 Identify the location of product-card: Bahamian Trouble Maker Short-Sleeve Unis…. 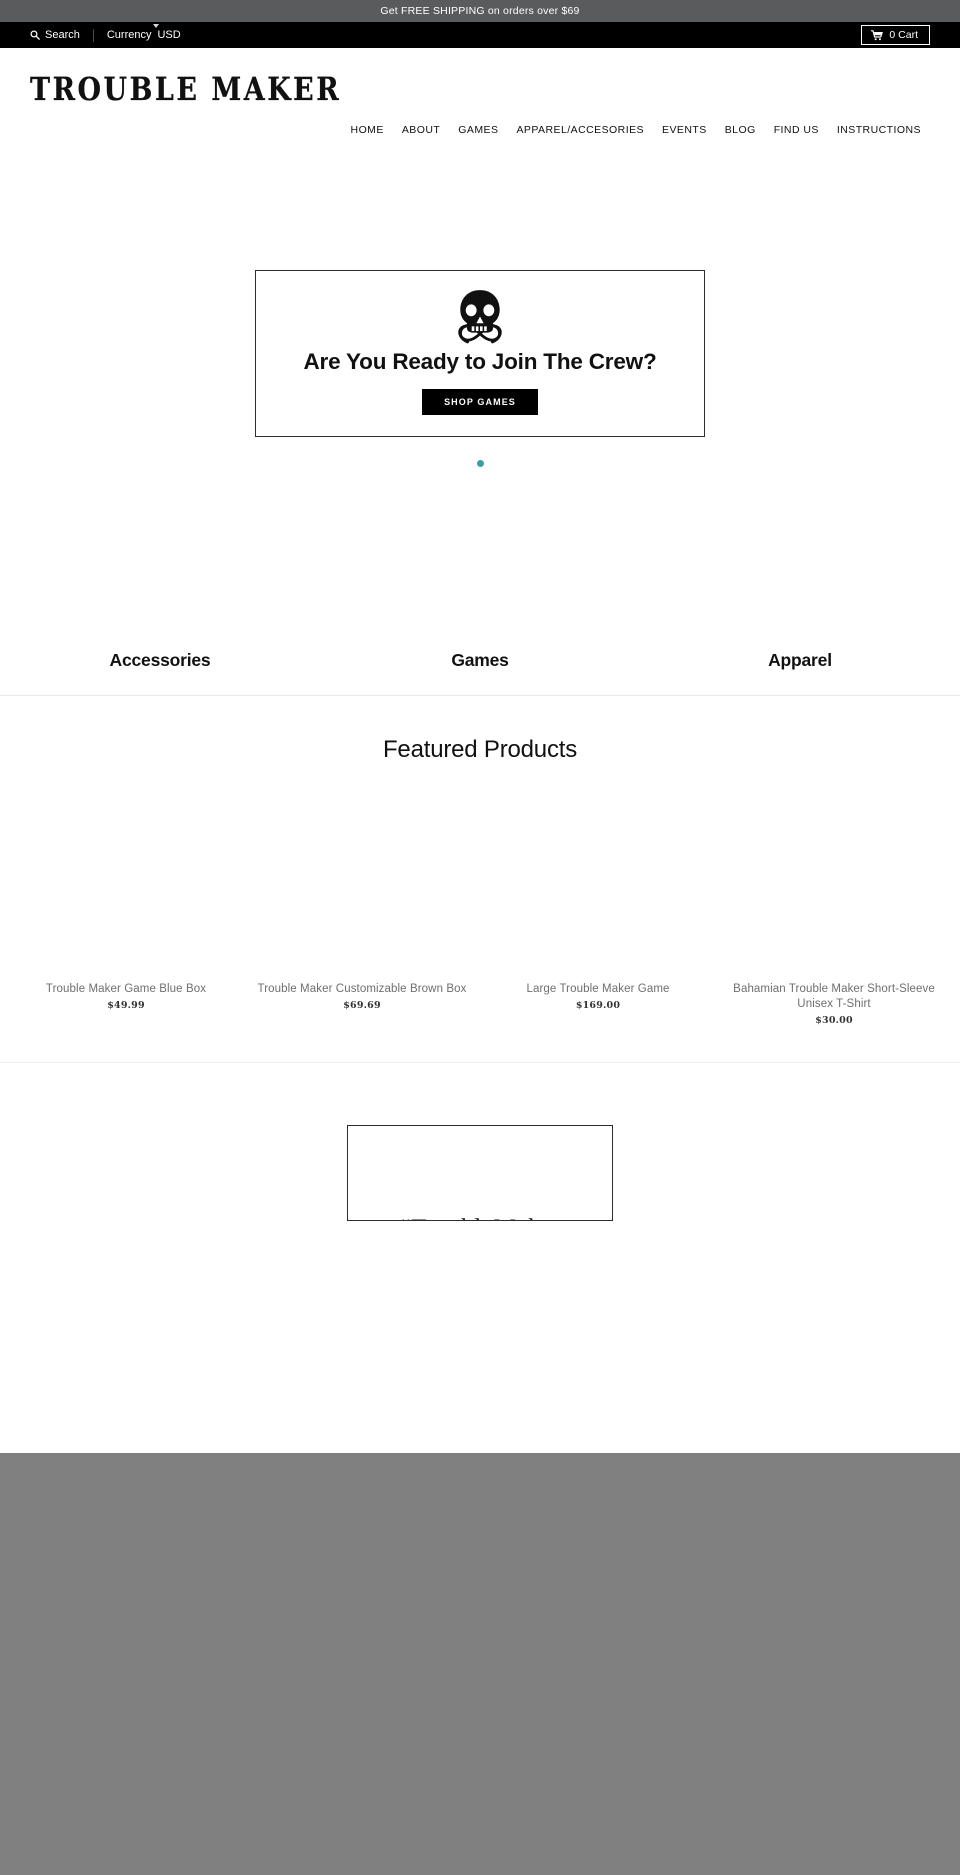
(834, 904).